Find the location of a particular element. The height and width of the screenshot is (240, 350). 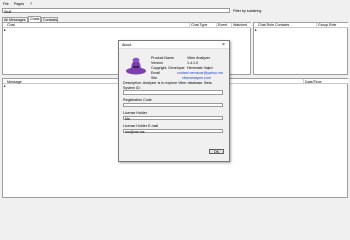

filter-input: Stuff is located at coordinates (116, 11).